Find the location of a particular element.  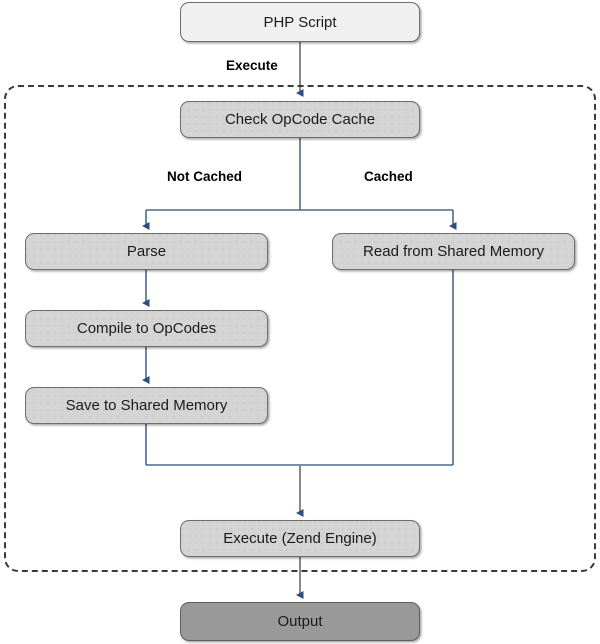

node-execute-zend-engine: Execute (Zend Engine) is located at coordinates (300, 538).